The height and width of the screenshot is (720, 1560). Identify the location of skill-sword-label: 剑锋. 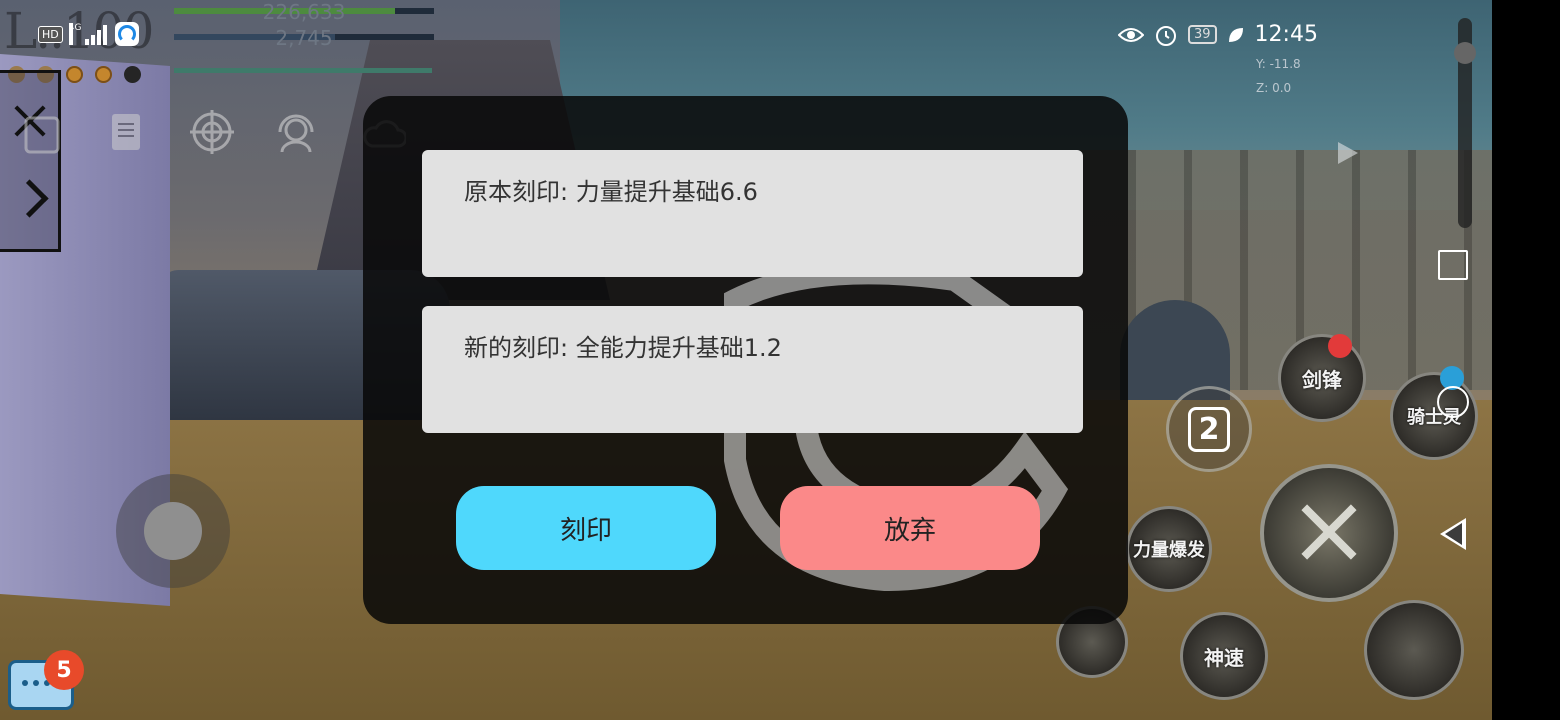
(1322, 379).